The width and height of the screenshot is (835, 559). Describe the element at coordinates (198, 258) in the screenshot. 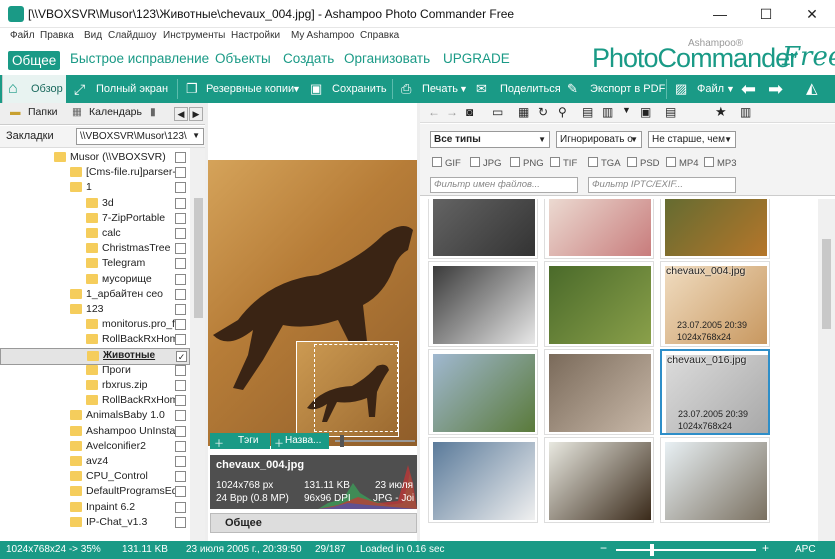

I see `tree-scroll-thumb` at that location.